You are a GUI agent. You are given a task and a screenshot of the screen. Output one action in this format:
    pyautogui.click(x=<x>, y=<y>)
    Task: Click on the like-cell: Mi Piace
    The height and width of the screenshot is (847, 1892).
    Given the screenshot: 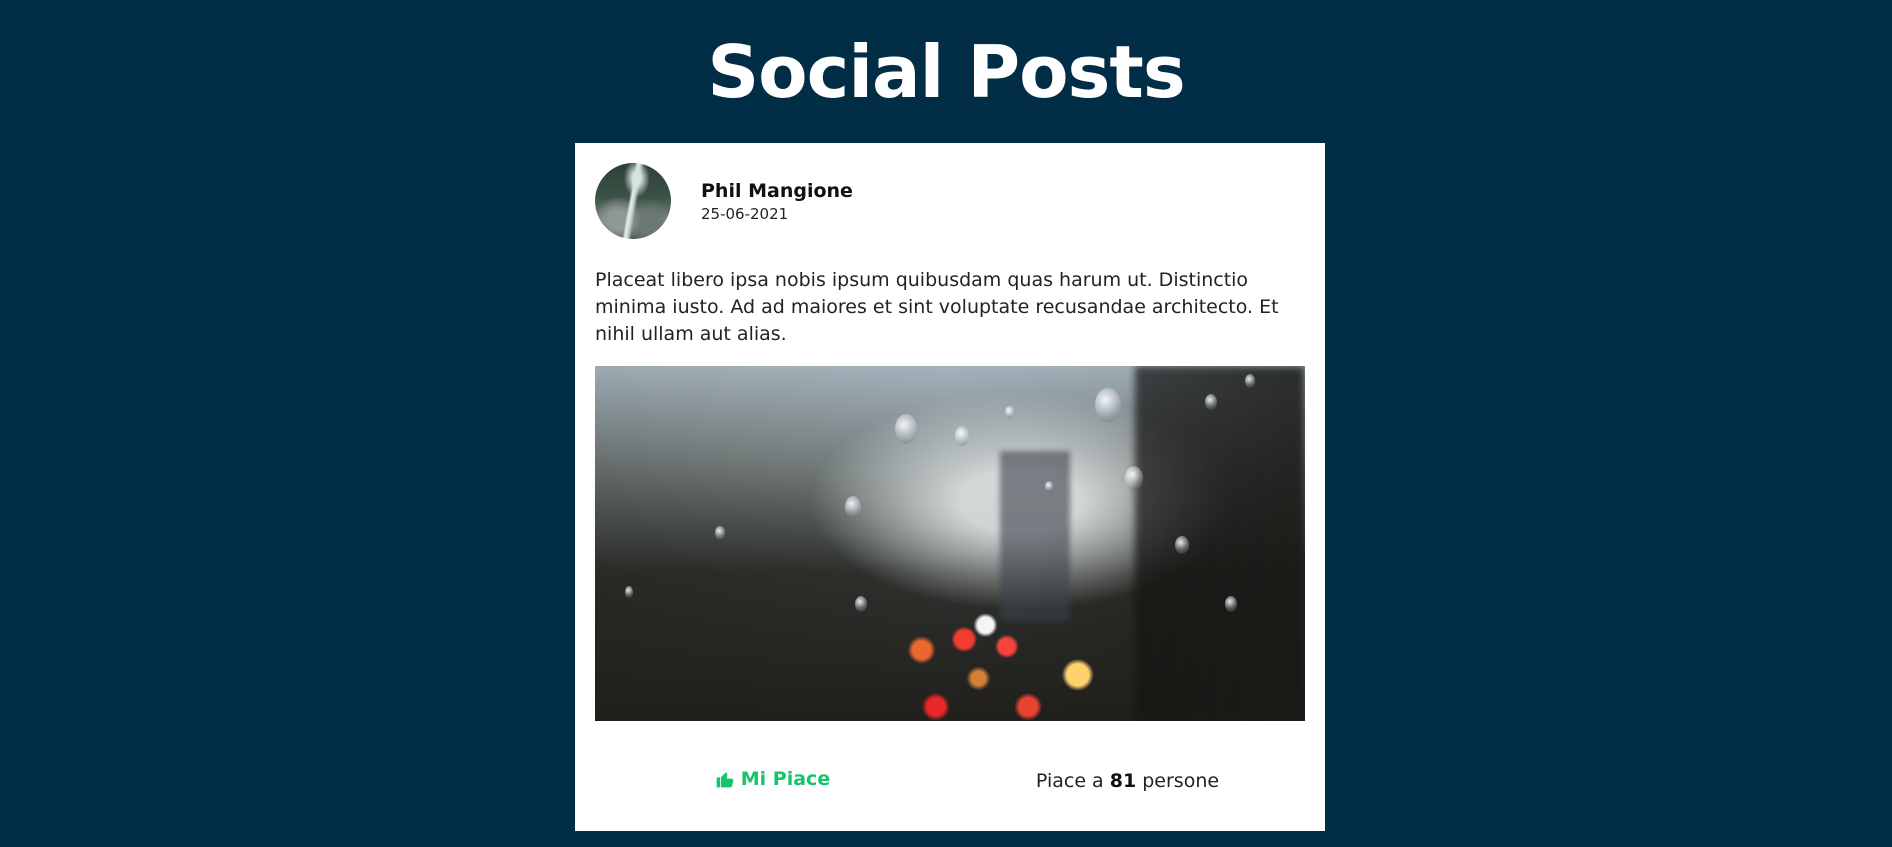 What is the action you would take?
    pyautogui.click(x=772, y=781)
    